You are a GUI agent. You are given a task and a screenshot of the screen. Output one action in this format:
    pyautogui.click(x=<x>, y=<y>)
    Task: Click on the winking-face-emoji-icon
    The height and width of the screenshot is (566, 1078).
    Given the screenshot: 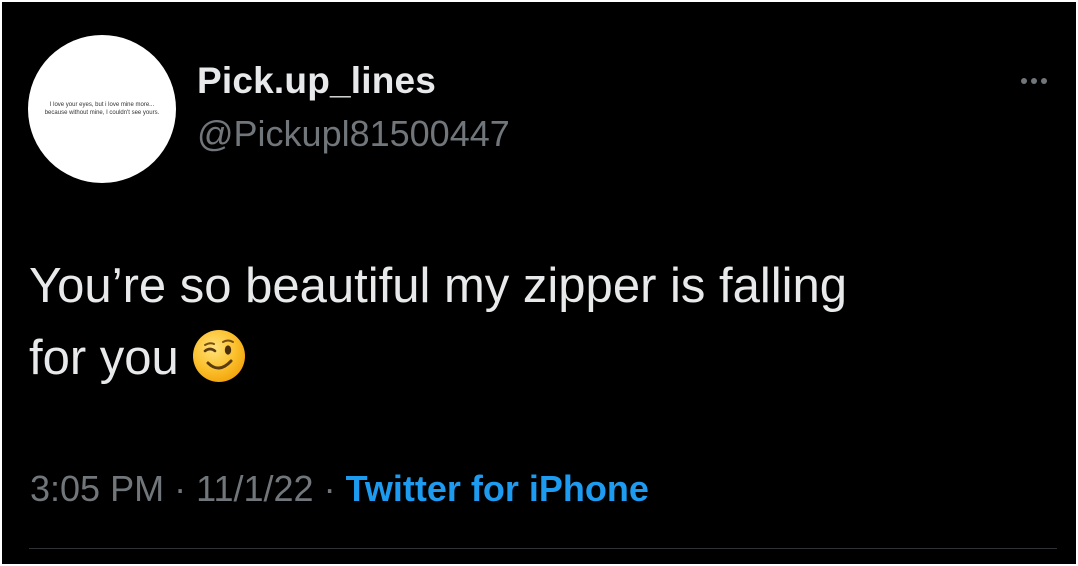 What is the action you would take?
    pyautogui.click(x=219, y=356)
    